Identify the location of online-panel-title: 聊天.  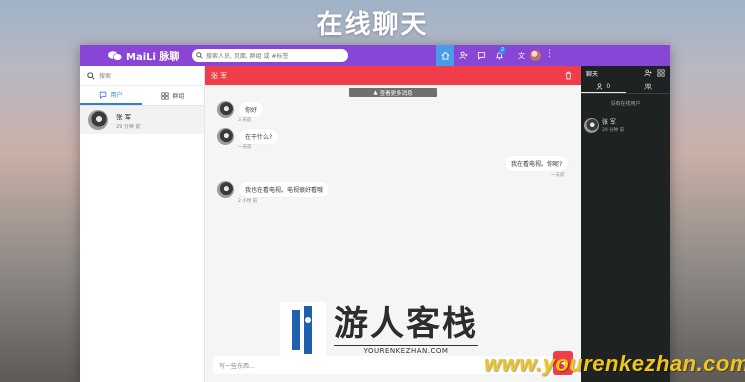
(592, 74).